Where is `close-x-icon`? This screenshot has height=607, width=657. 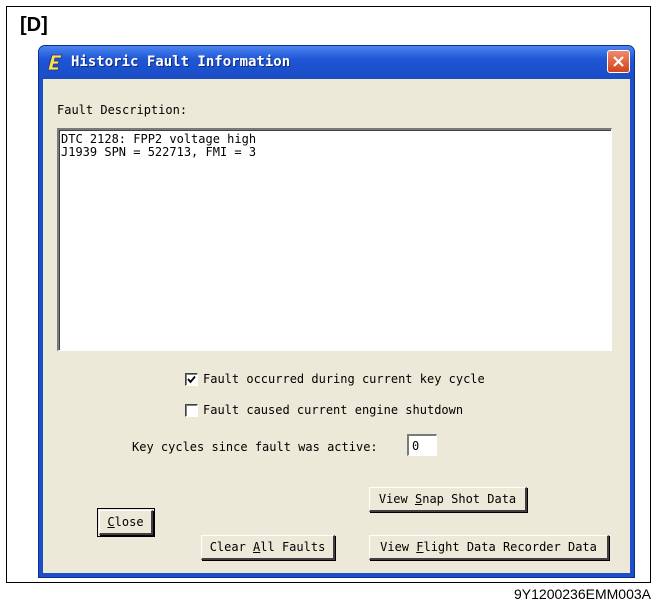 close-x-icon is located at coordinates (618, 61).